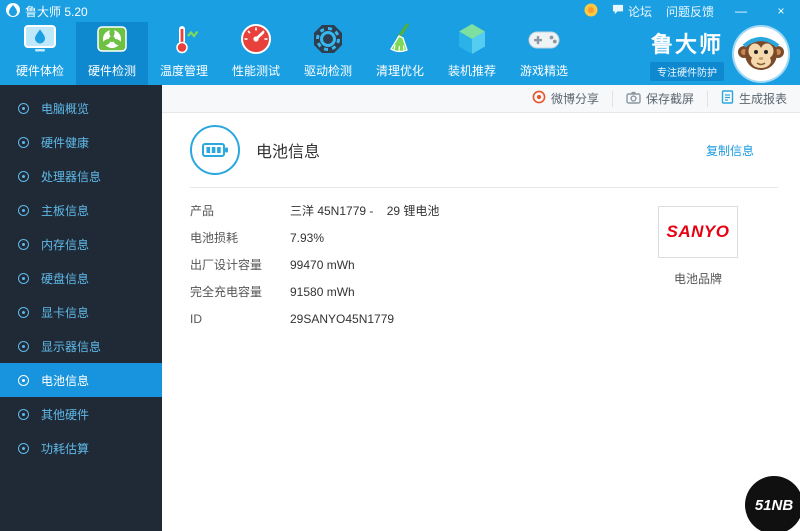 This screenshot has width=800, height=531. Describe the element at coordinates (39, 71) in the screenshot. I see `nav-item-label: 硬件体检` at that location.